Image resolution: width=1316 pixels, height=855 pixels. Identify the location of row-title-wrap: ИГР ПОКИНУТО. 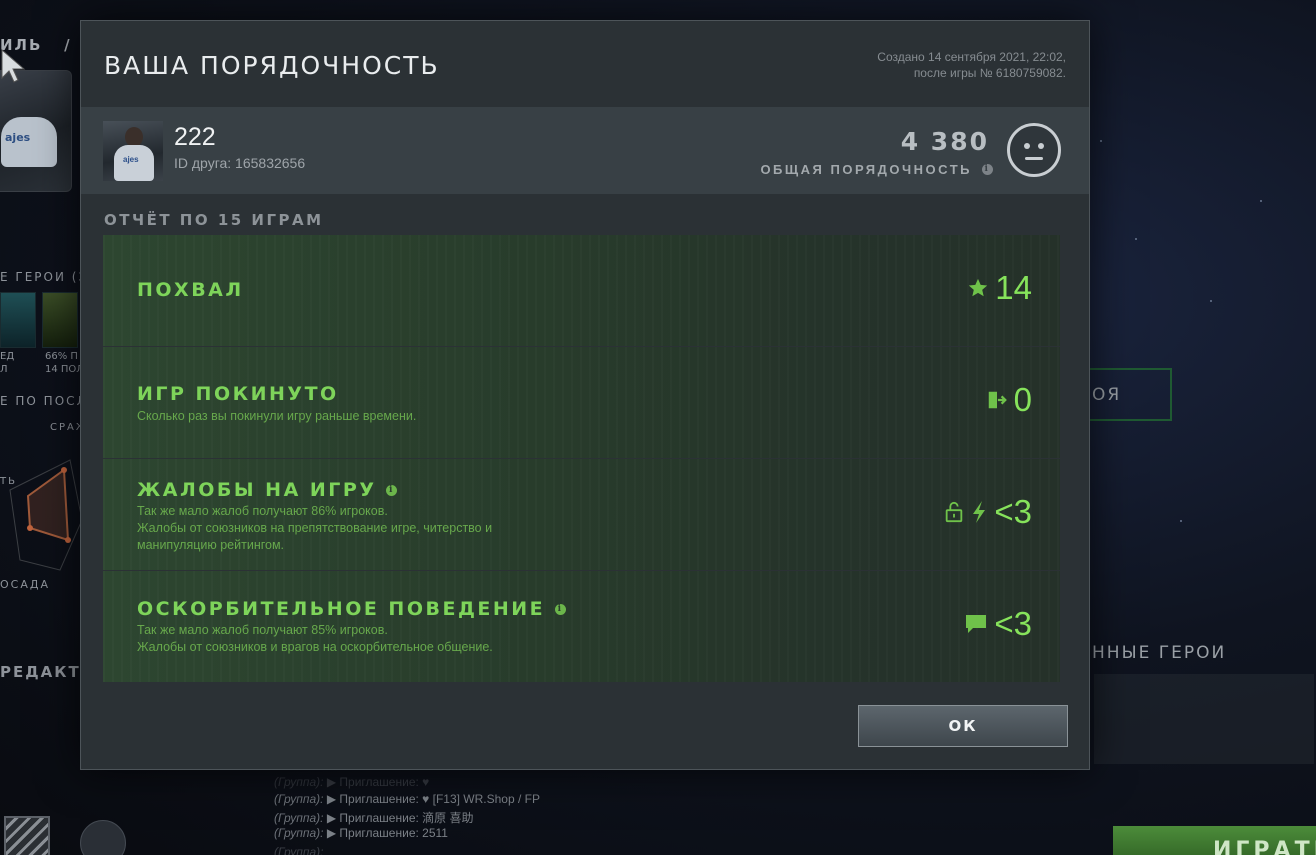
(238, 394).